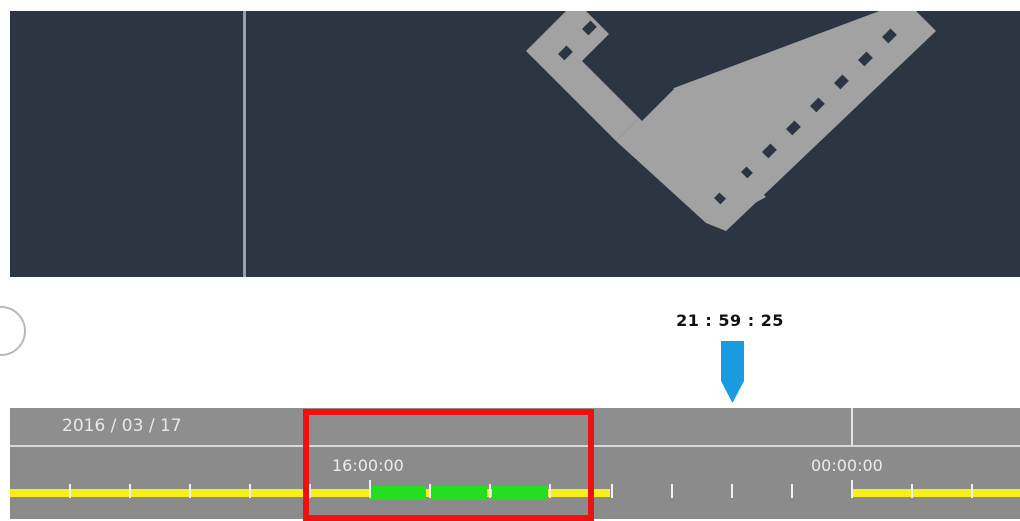 The height and width of the screenshot is (521, 1020). I want to click on major-tick, so click(852, 489).